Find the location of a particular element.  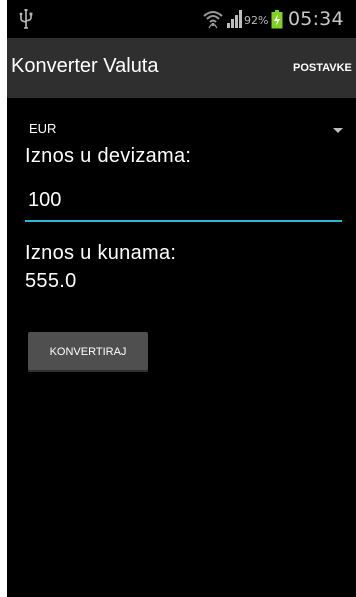

status-clock: 05:34 is located at coordinates (316, 19).